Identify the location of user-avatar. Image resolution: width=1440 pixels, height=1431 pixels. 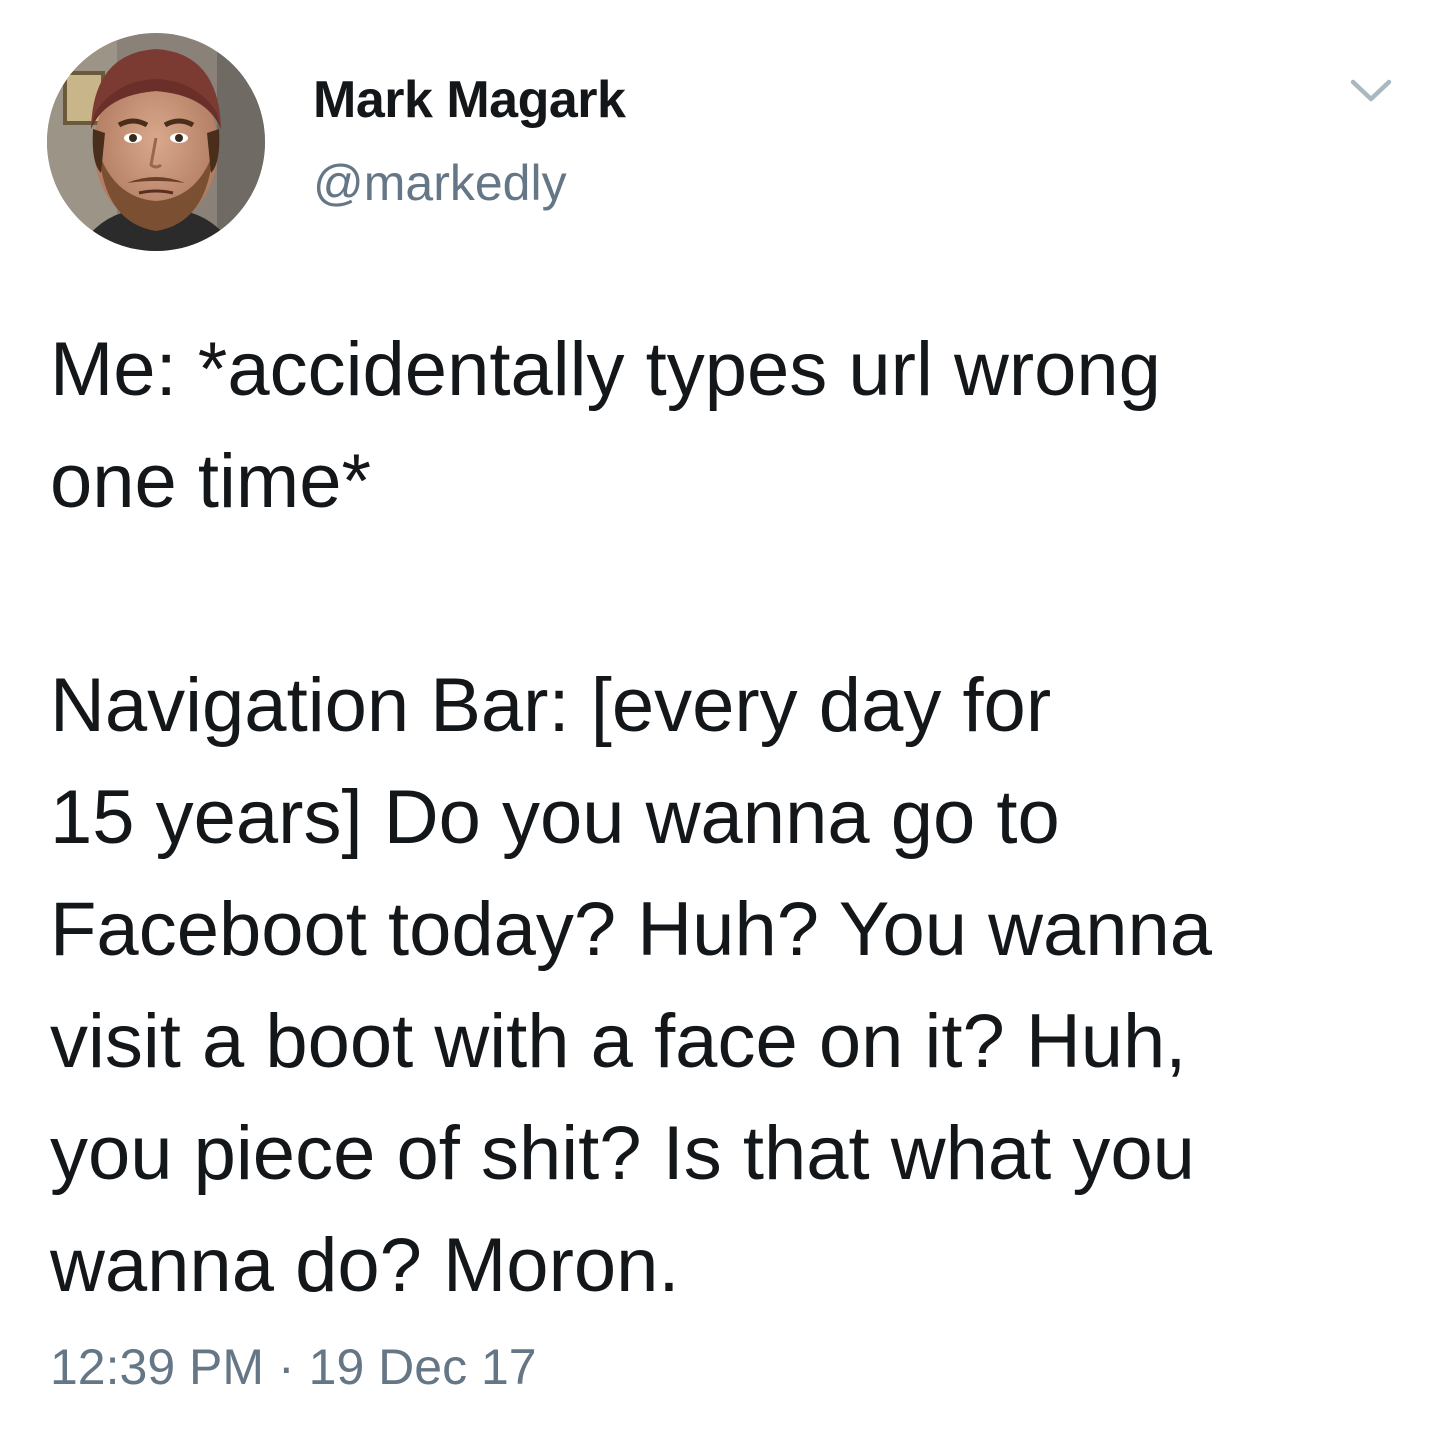
(156, 142).